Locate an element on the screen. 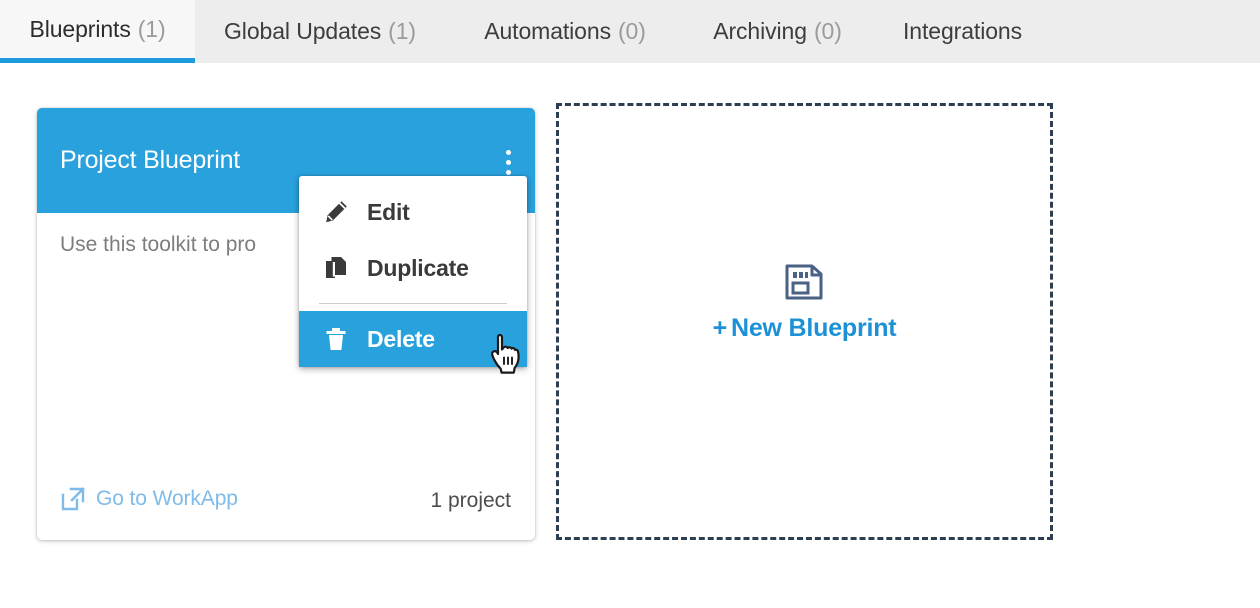 Image resolution: width=1260 pixels, height=608 pixels. menu-item-edit: Edit is located at coordinates (413, 212).